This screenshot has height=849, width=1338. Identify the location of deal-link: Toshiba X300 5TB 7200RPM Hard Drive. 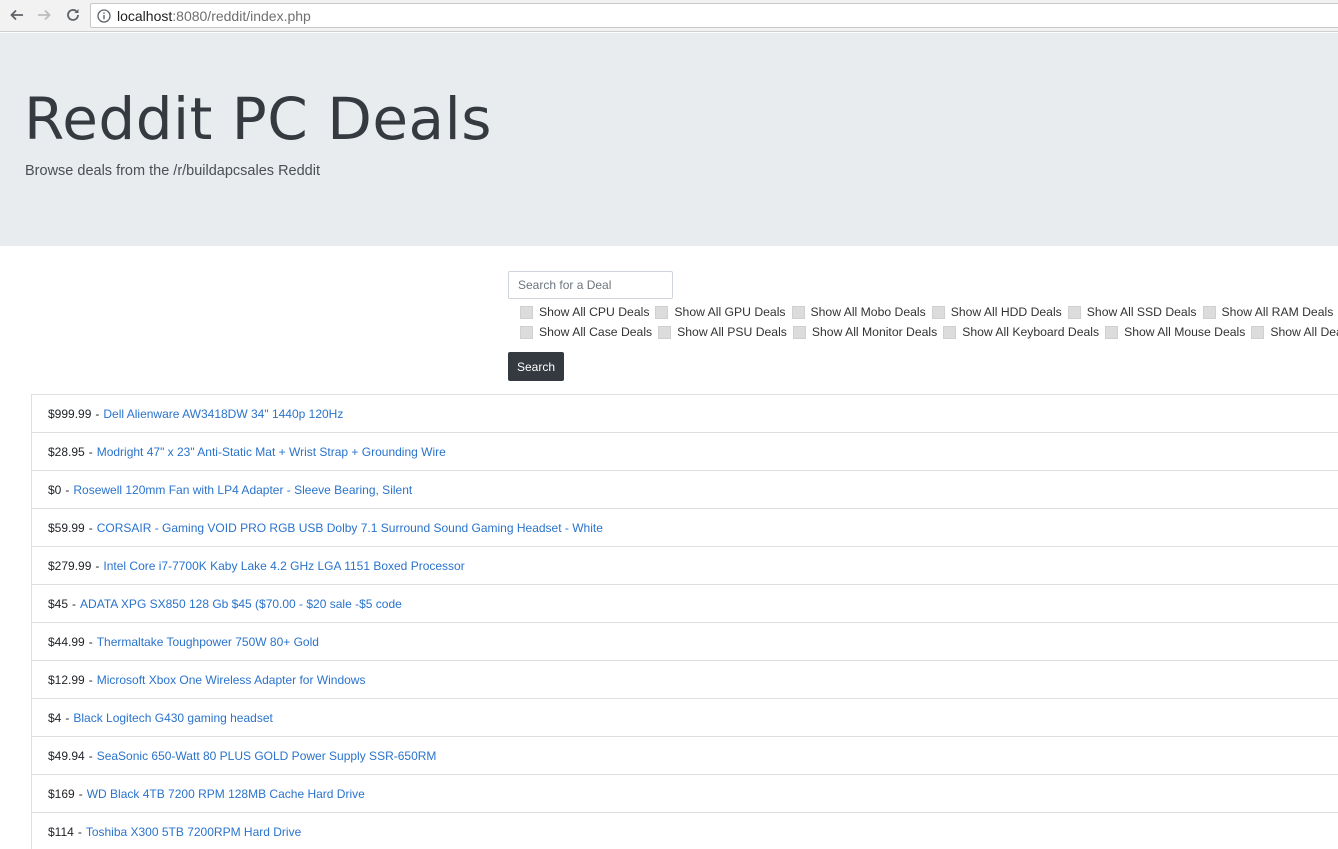
(193, 832).